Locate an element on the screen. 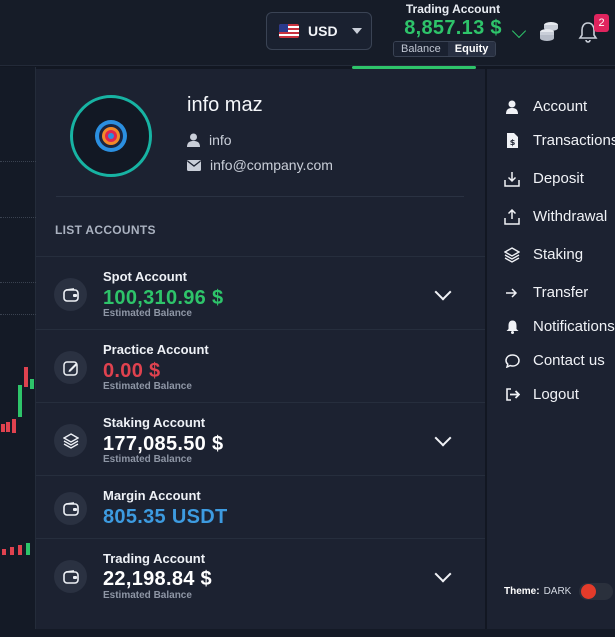 Image resolution: width=615 pixels, height=637 pixels. menu-item-withdrawal: Withdrawal is located at coordinates (555, 216).